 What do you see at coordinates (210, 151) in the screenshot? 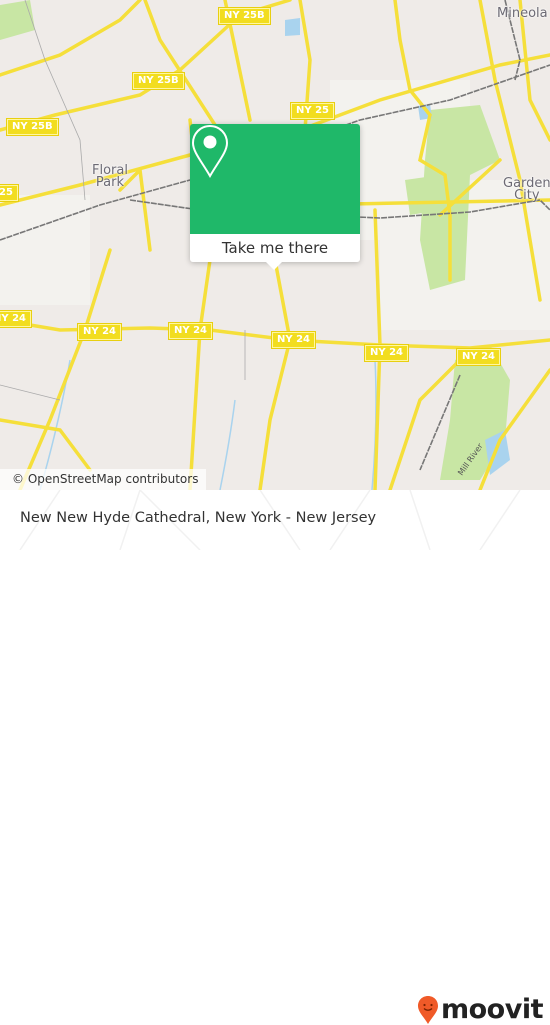
I see `location-pin-icon` at bounding box center [210, 151].